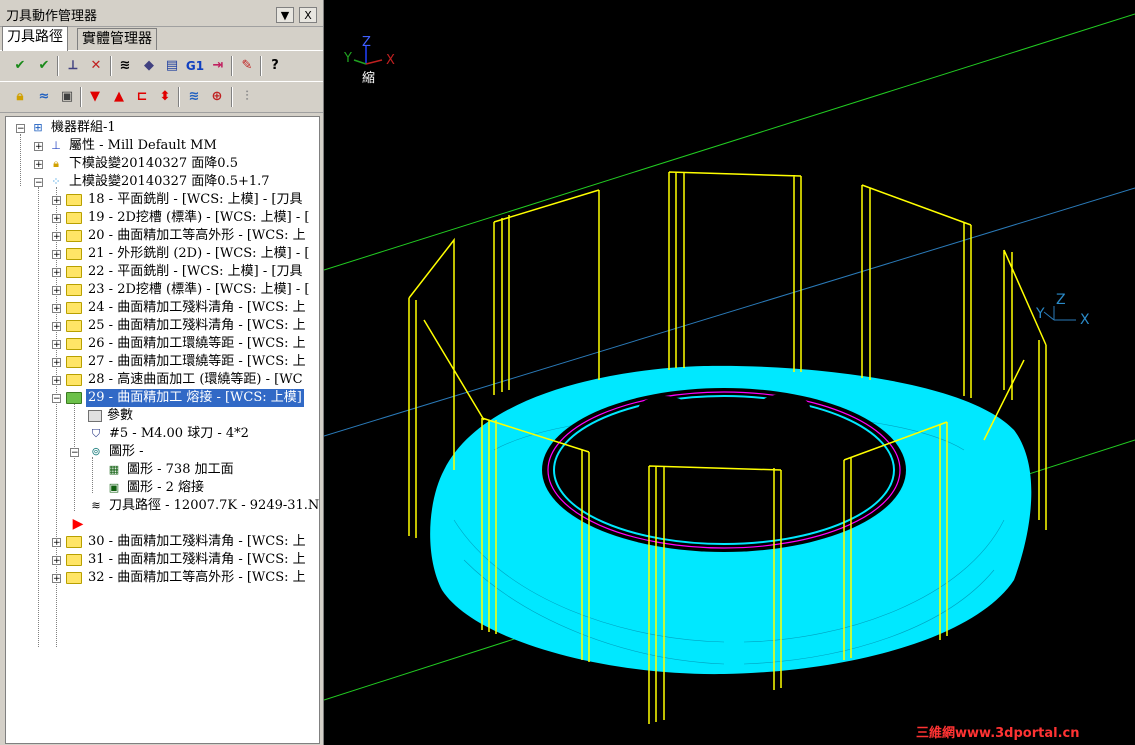  Describe the element at coordinates (95, 97) in the screenshot. I see `move-down-icon: ▼` at that location.